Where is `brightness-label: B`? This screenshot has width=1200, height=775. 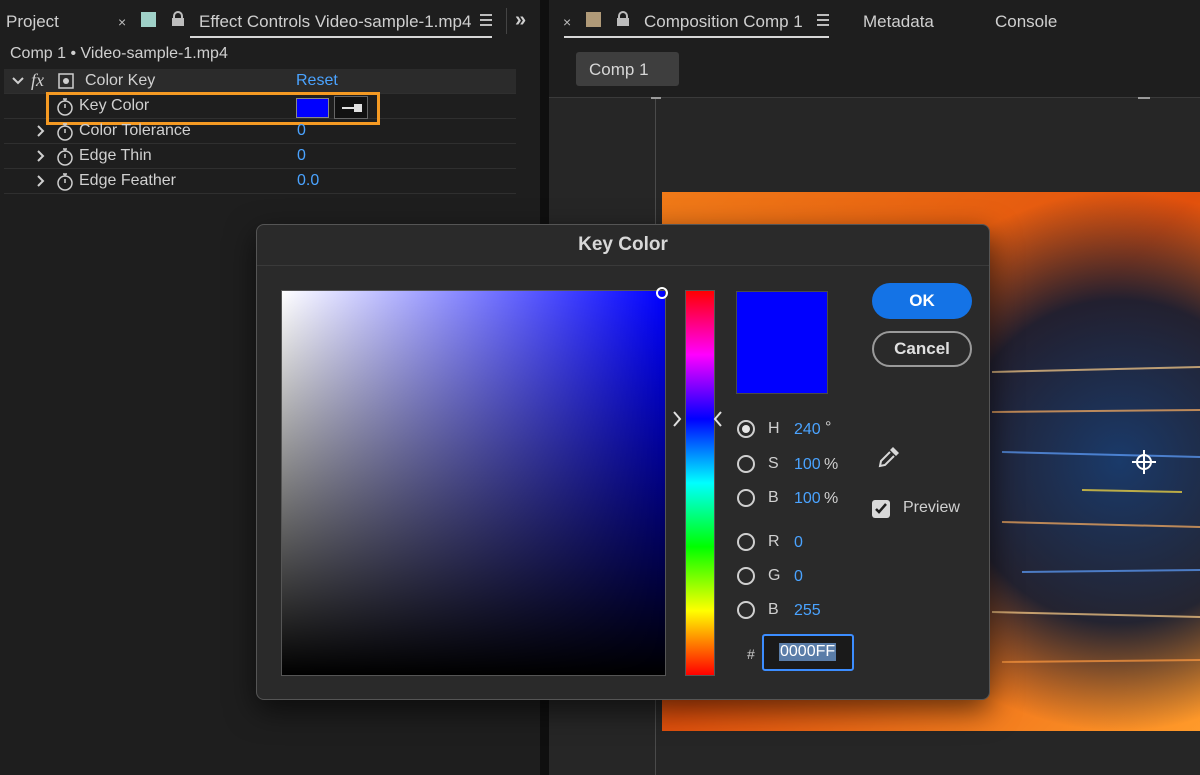
brightness-label: B is located at coordinates (773, 497).